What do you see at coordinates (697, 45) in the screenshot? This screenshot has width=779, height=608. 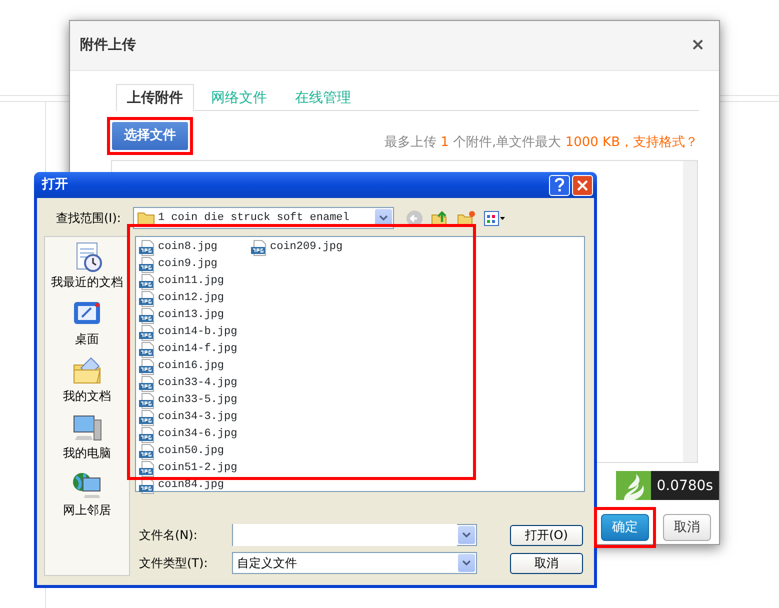 I see `close-button: ×` at bounding box center [697, 45].